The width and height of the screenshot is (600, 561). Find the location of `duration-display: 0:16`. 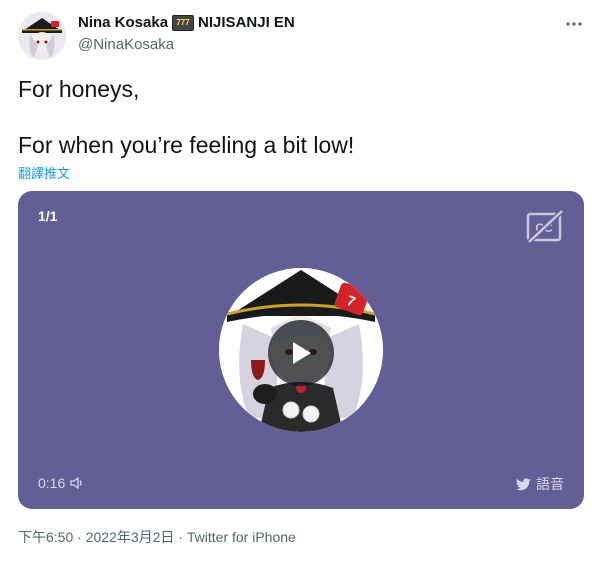

duration-display: 0:16 is located at coordinates (61, 483).